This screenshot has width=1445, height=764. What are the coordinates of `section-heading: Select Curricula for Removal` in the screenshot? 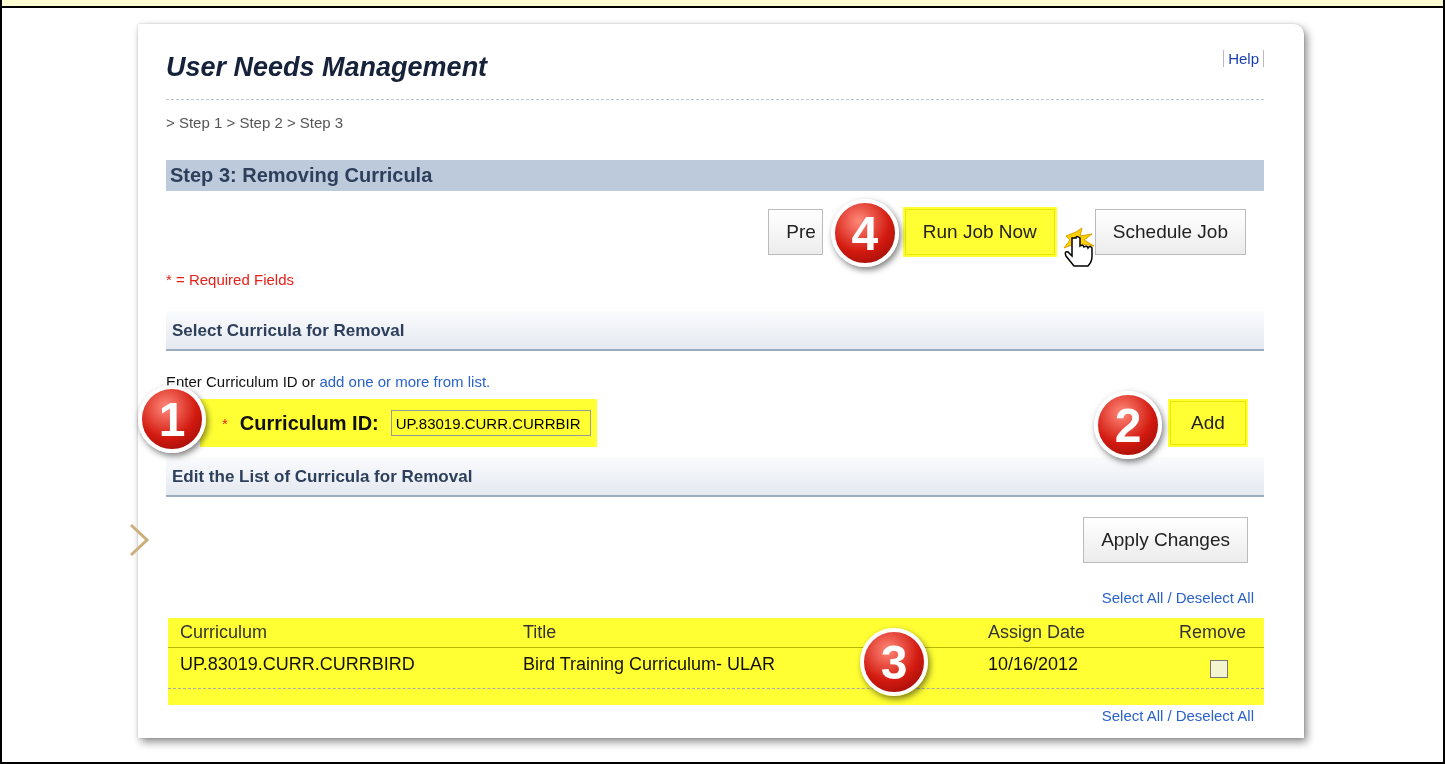 It's located at (715, 331).